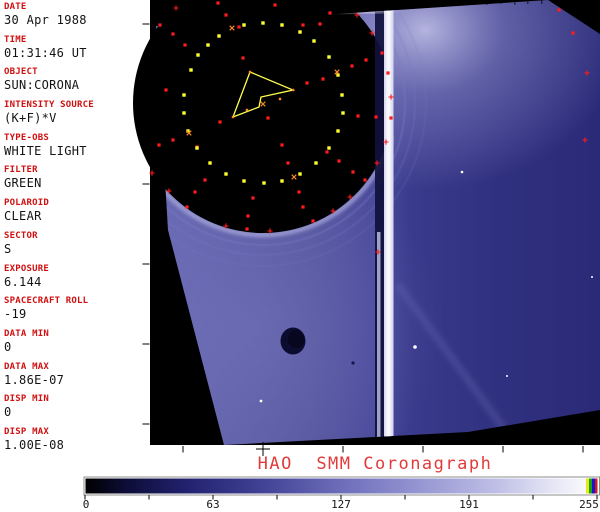 The image size is (600, 512). What do you see at coordinates (213, 504) in the screenshot?
I see `colorbar-label-63: 63` at bounding box center [213, 504].